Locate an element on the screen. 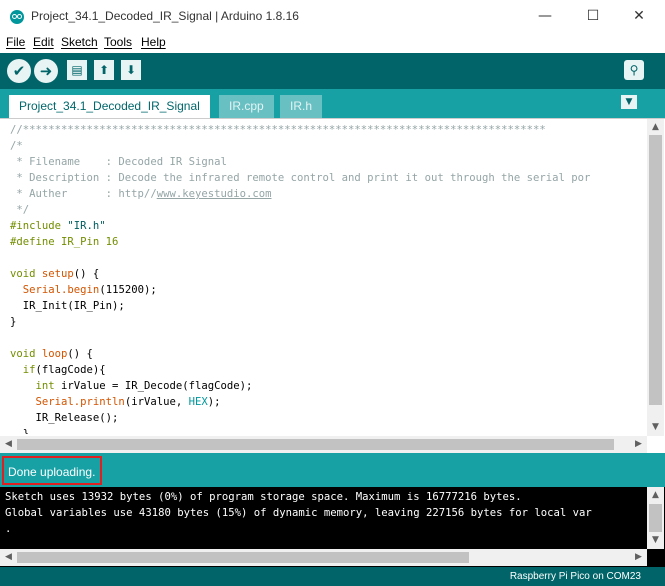  save-sketch-button: ⬇ is located at coordinates (131, 70).